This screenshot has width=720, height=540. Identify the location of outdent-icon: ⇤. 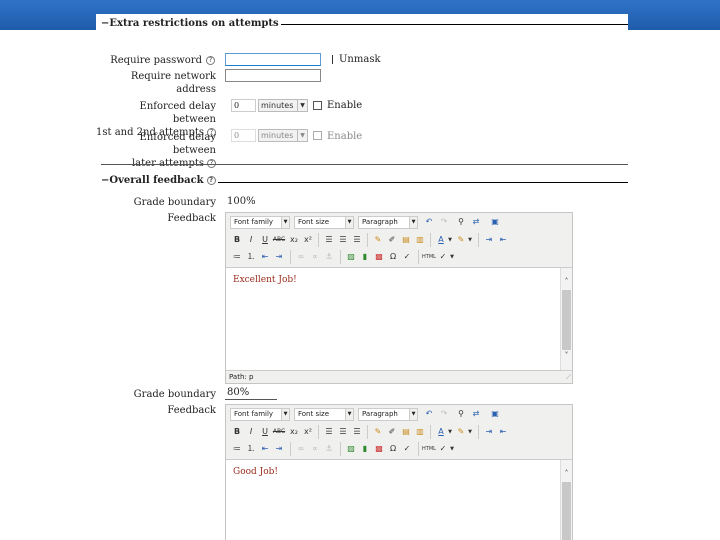
(265, 257).